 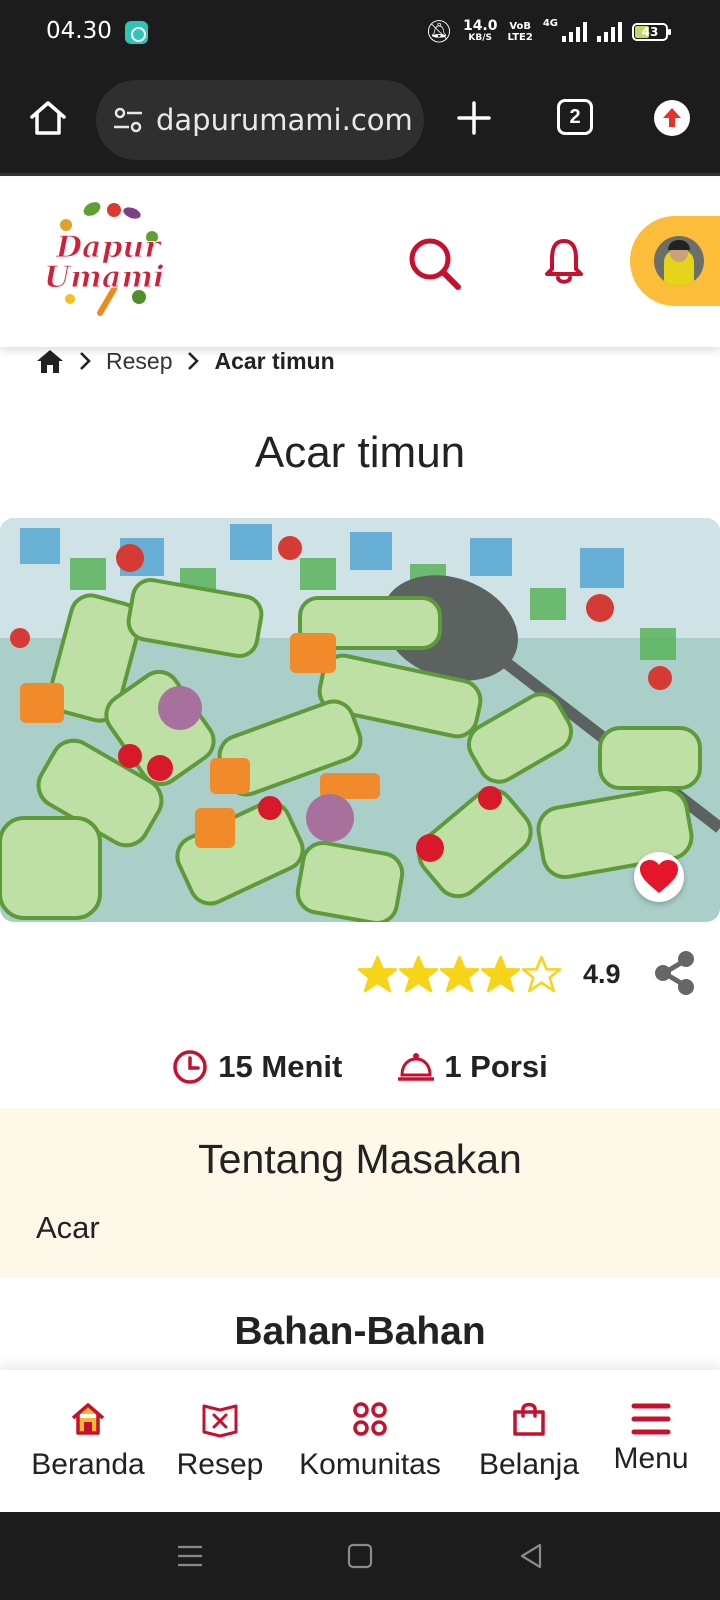 I want to click on arrow-up-icon, so click(x=672, y=117).